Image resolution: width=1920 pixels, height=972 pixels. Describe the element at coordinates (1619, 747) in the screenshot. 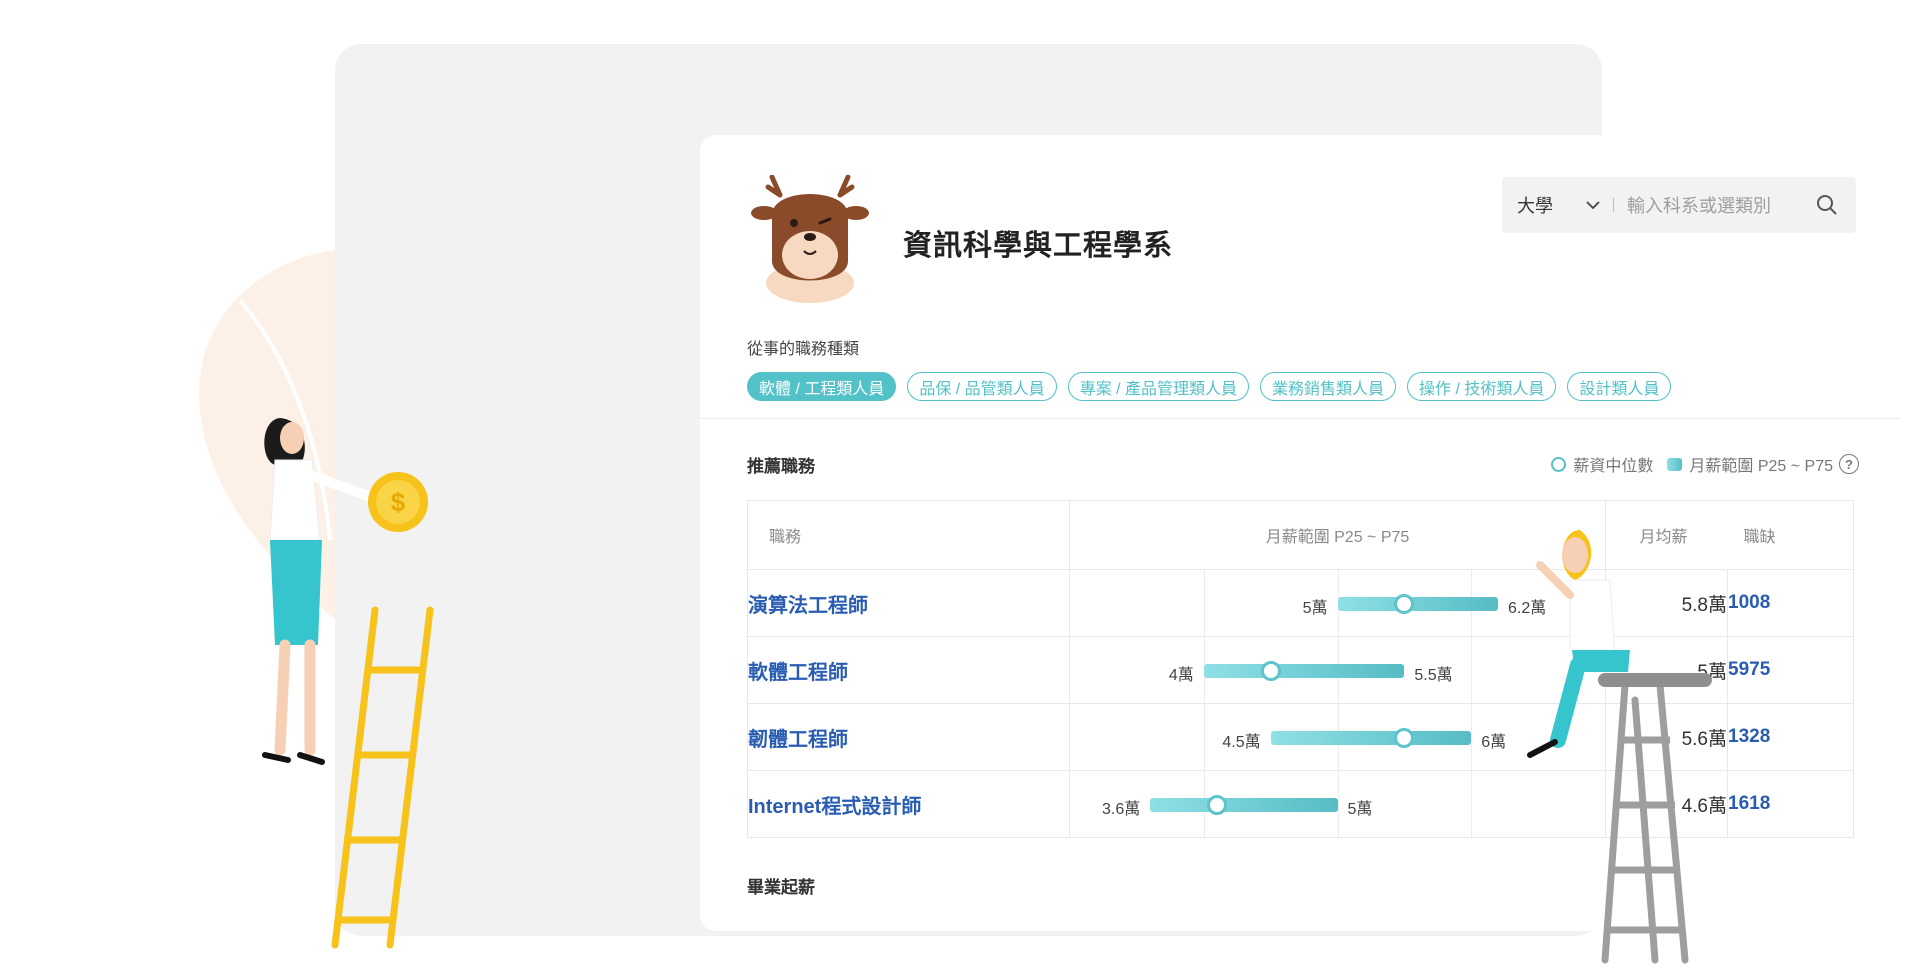

I see `woman-on-ladder-illustration` at that location.